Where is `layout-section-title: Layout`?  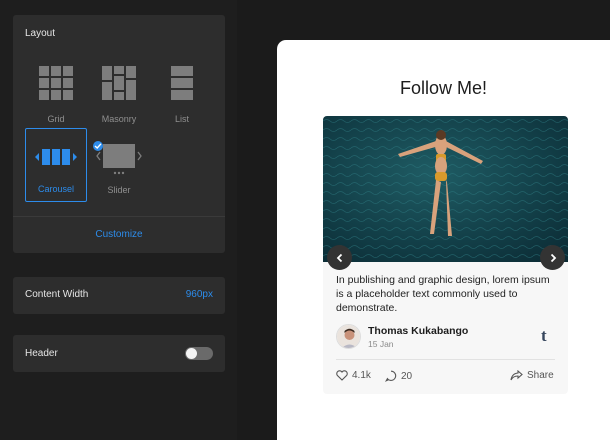
layout-section-title: Layout is located at coordinates (40, 33).